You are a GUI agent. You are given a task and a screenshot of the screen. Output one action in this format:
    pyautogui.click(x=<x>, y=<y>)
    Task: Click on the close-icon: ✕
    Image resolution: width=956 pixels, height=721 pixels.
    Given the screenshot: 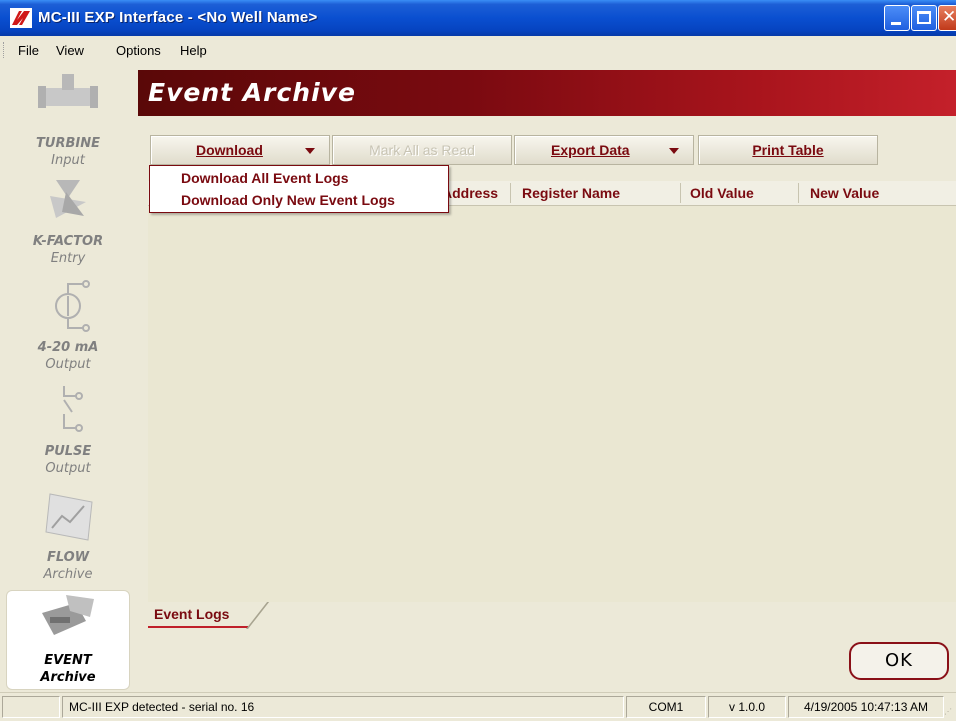 What is the action you would take?
    pyautogui.click(x=949, y=17)
    